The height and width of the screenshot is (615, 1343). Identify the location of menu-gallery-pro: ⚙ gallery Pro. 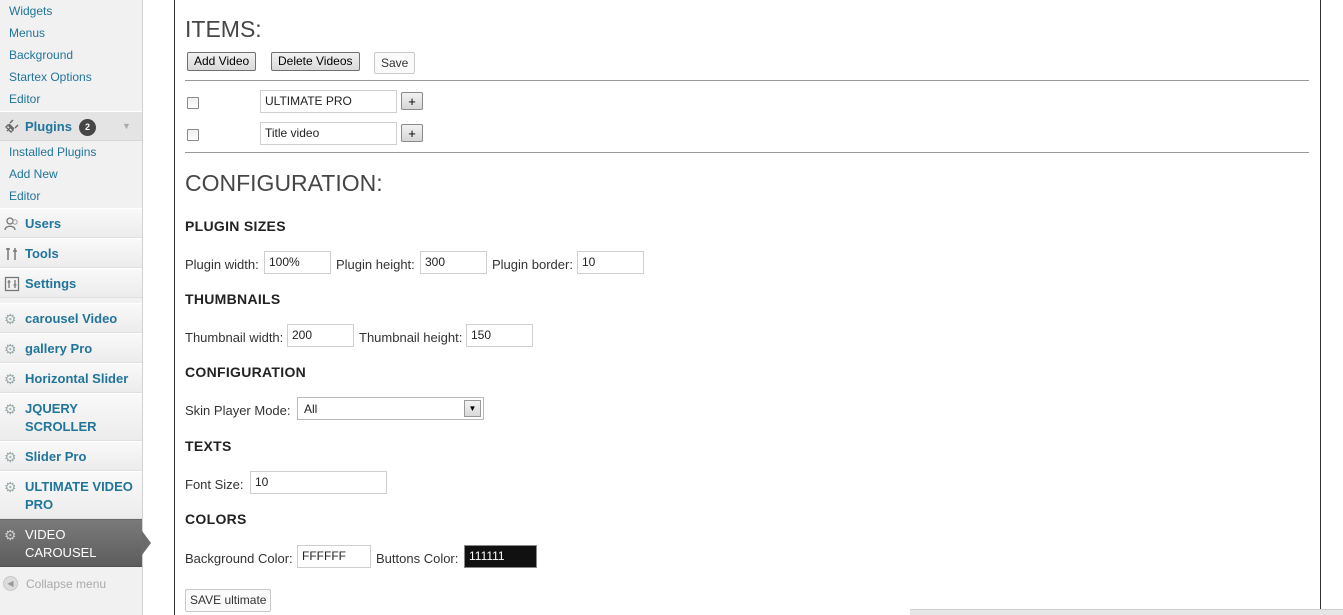
(71, 348).